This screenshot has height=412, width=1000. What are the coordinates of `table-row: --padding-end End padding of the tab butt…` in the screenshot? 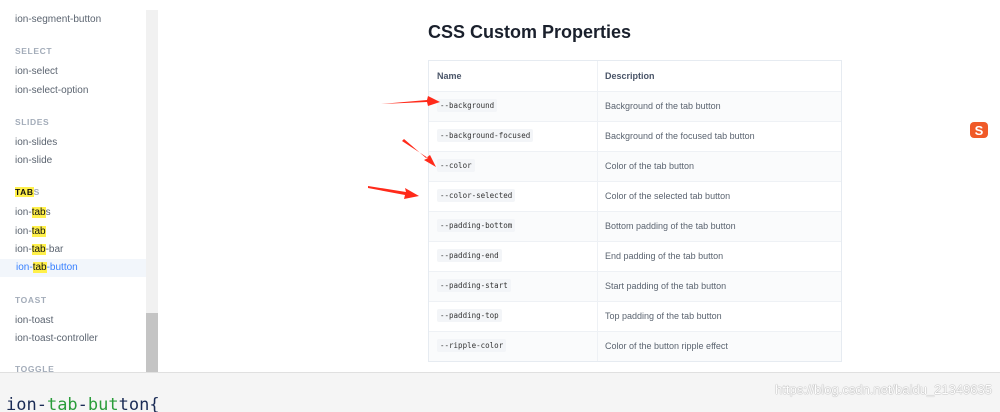 It's located at (635, 256).